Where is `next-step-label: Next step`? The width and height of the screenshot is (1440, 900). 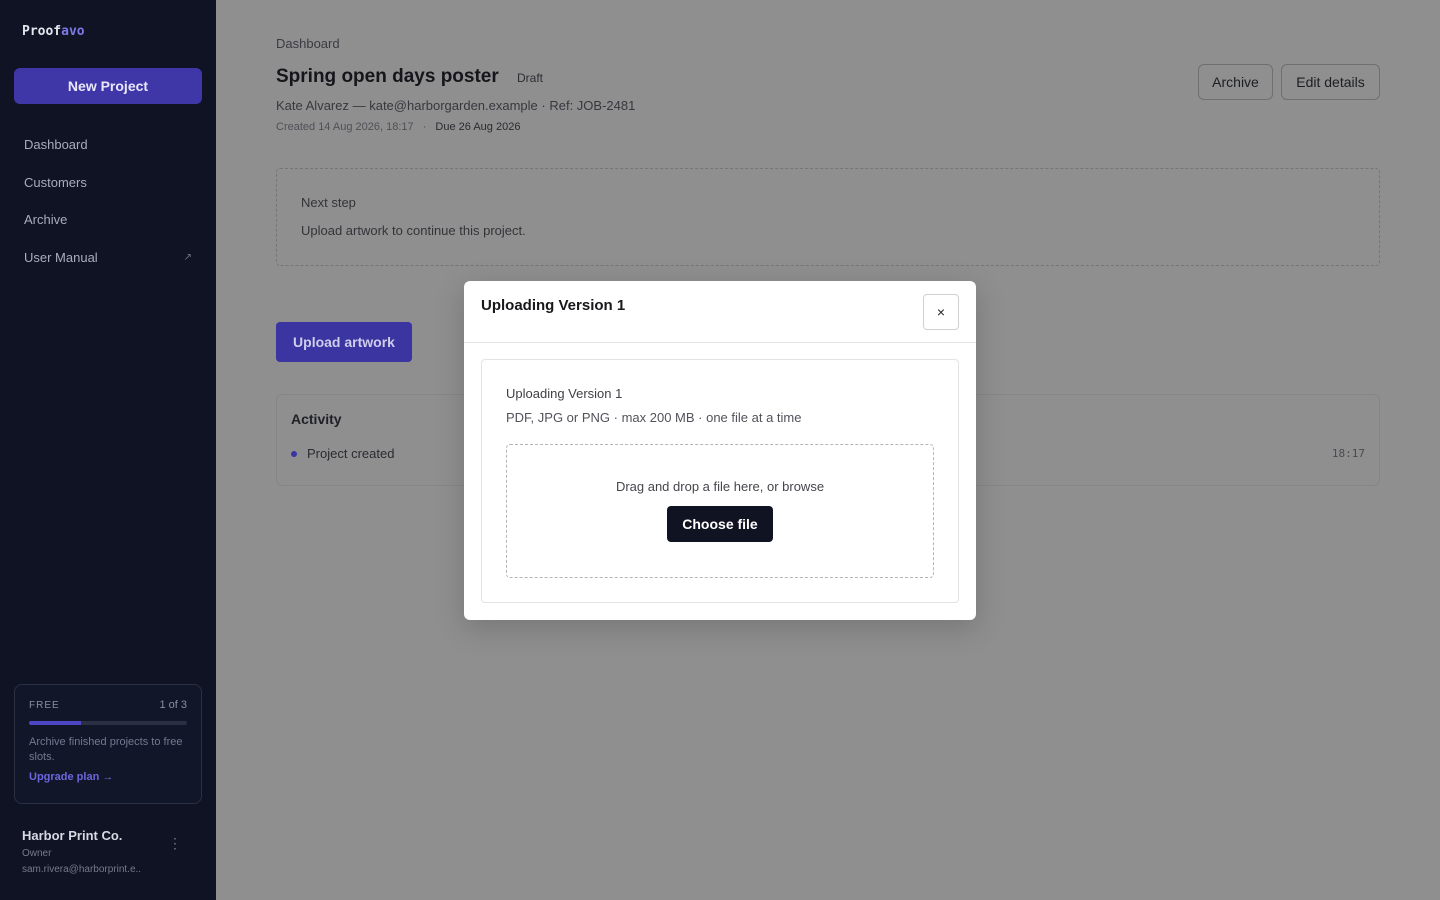
next-step-label: Next step is located at coordinates (328, 202).